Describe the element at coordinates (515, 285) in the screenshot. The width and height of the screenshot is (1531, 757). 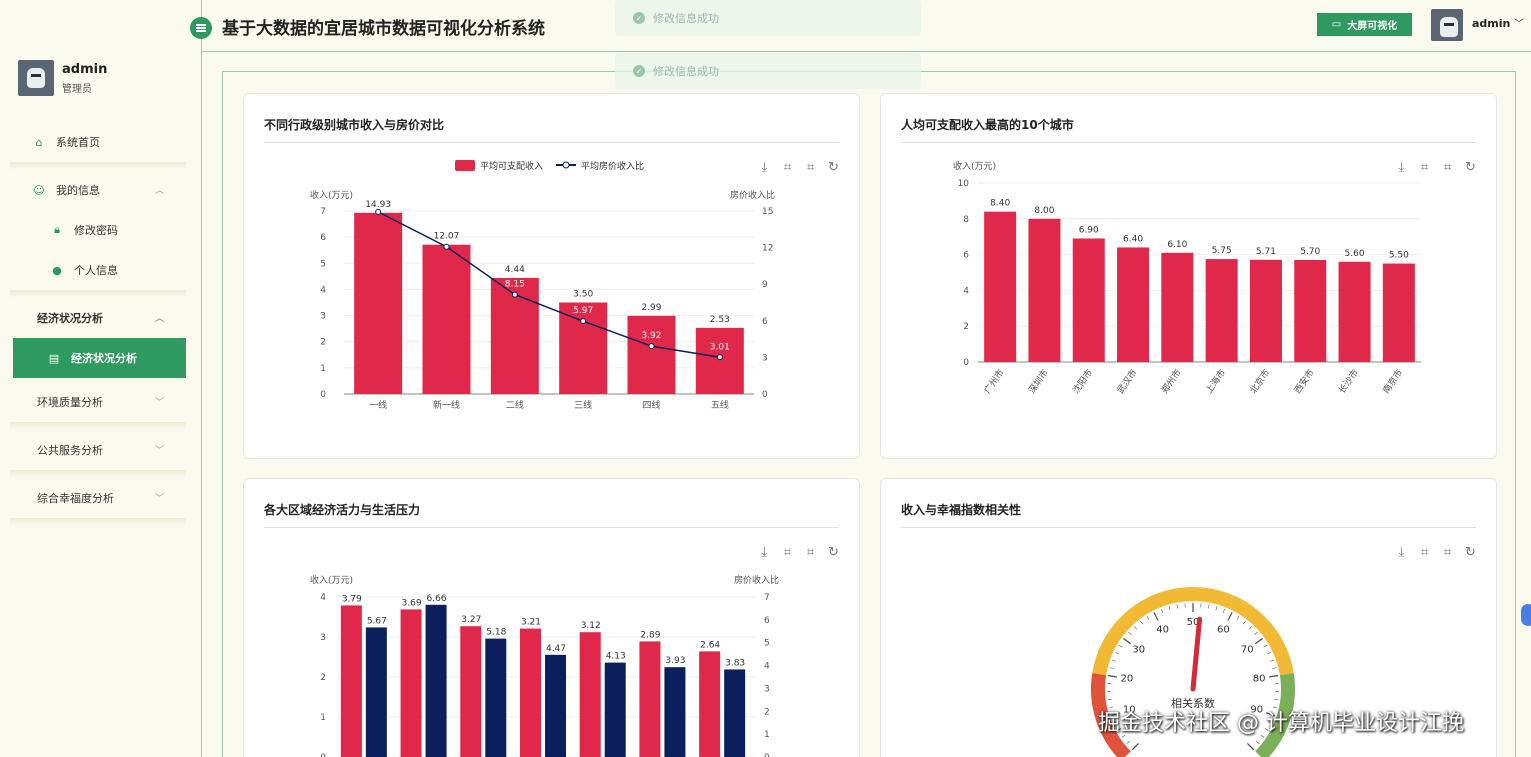
I see `ratio-value-label: 8.15` at that location.